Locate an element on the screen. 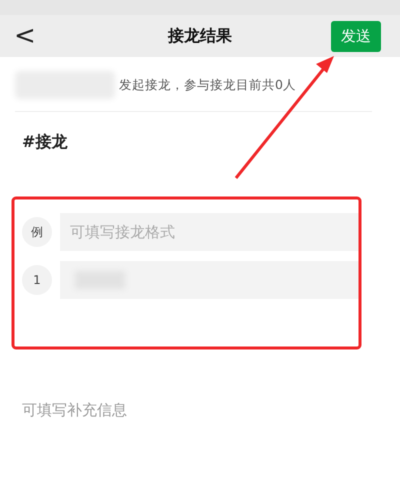  format-field: 可填写接龙格式 is located at coordinates (210, 232).